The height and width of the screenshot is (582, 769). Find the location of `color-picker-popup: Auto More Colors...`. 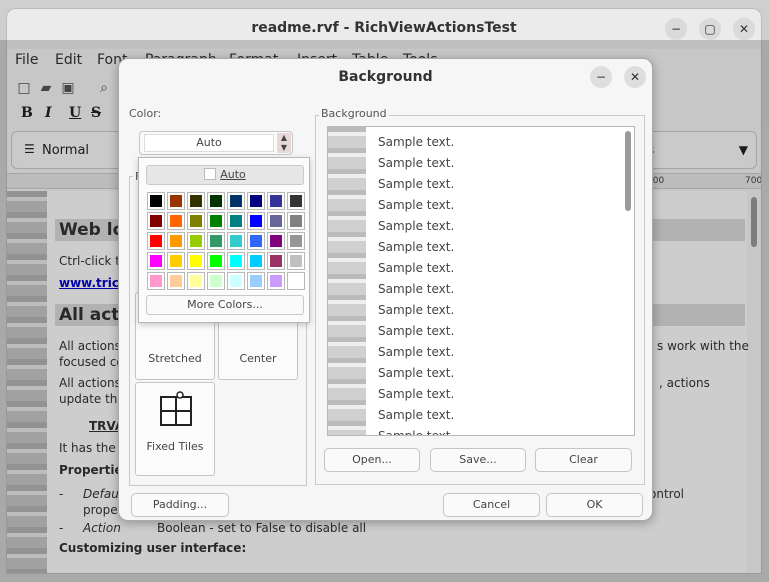

color-picker-popup: Auto More Colors... is located at coordinates (224, 240).